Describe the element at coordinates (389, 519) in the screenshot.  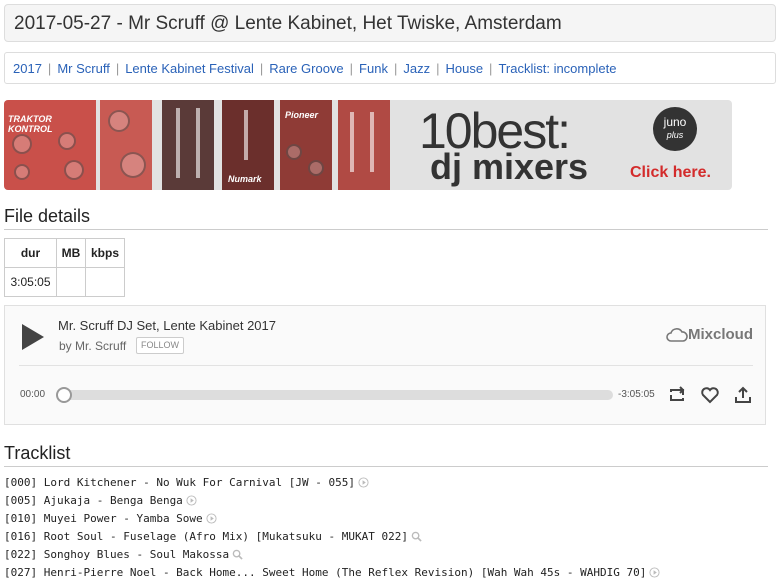
I see `list-item: [010] Muyei Power - Yamba Sowe` at that location.